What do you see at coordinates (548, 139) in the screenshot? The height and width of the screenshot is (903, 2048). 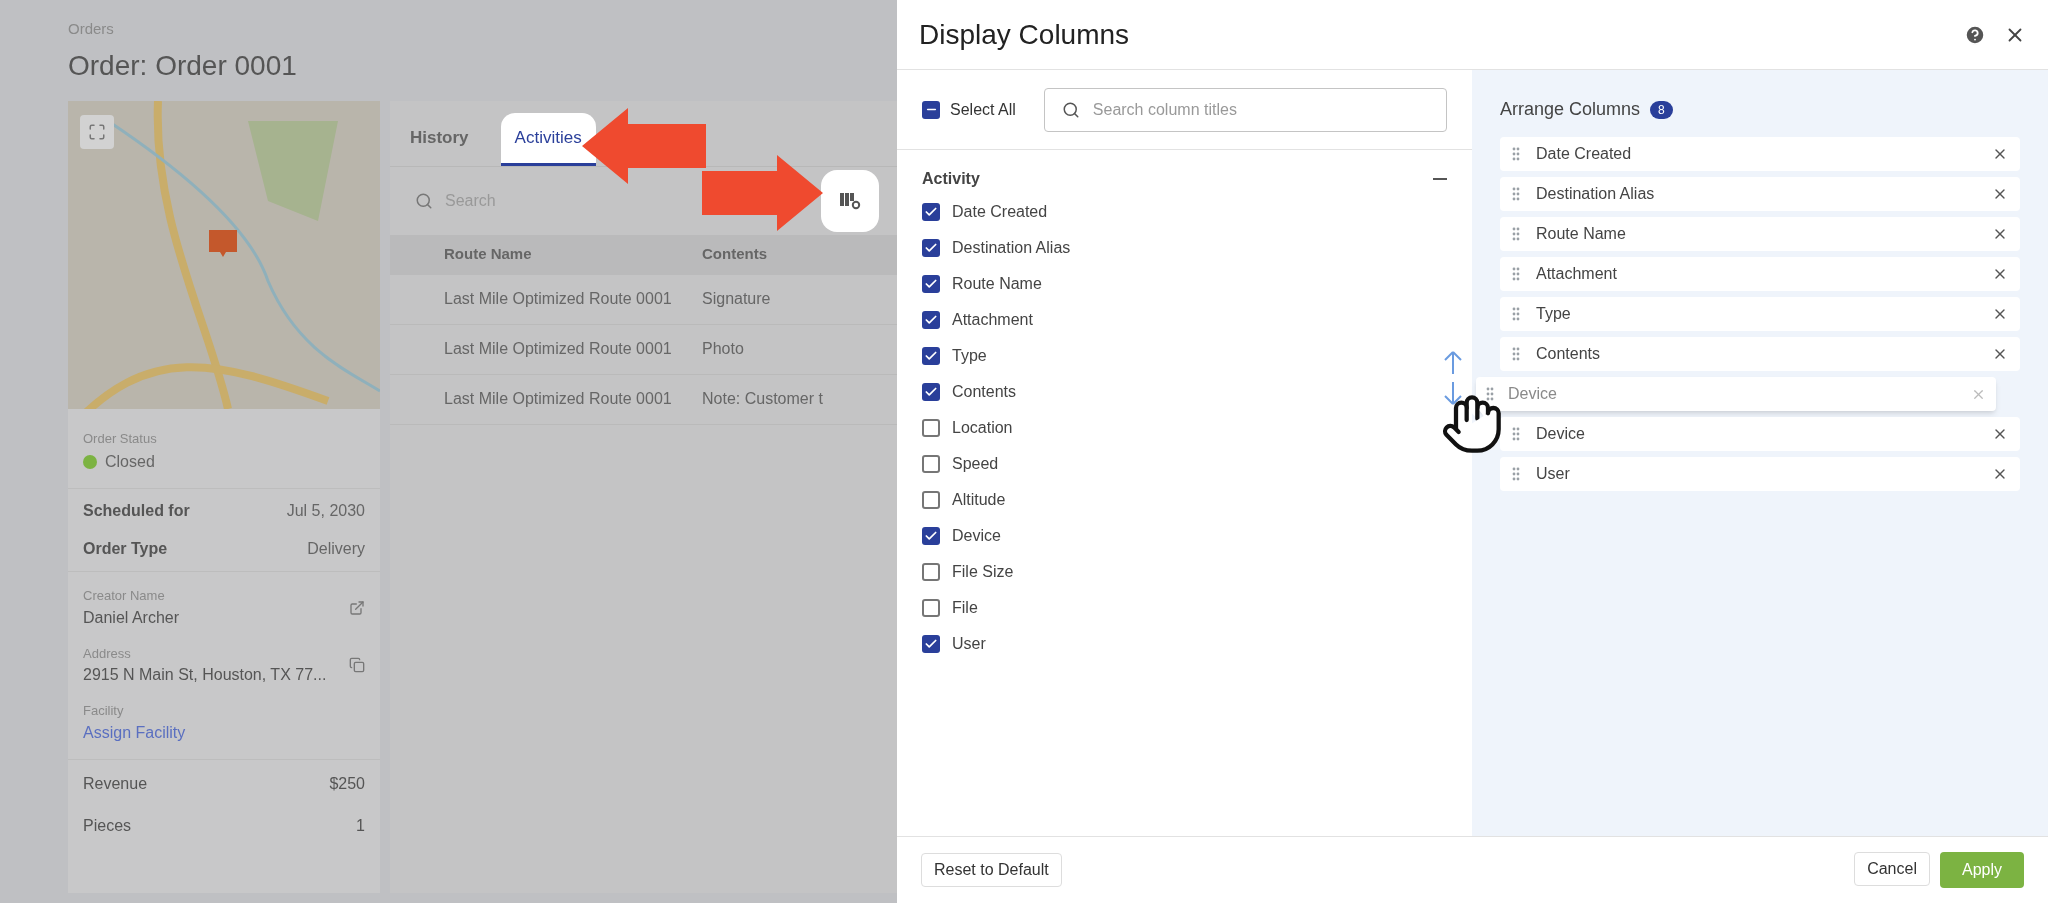 I see `tab: Activities` at bounding box center [548, 139].